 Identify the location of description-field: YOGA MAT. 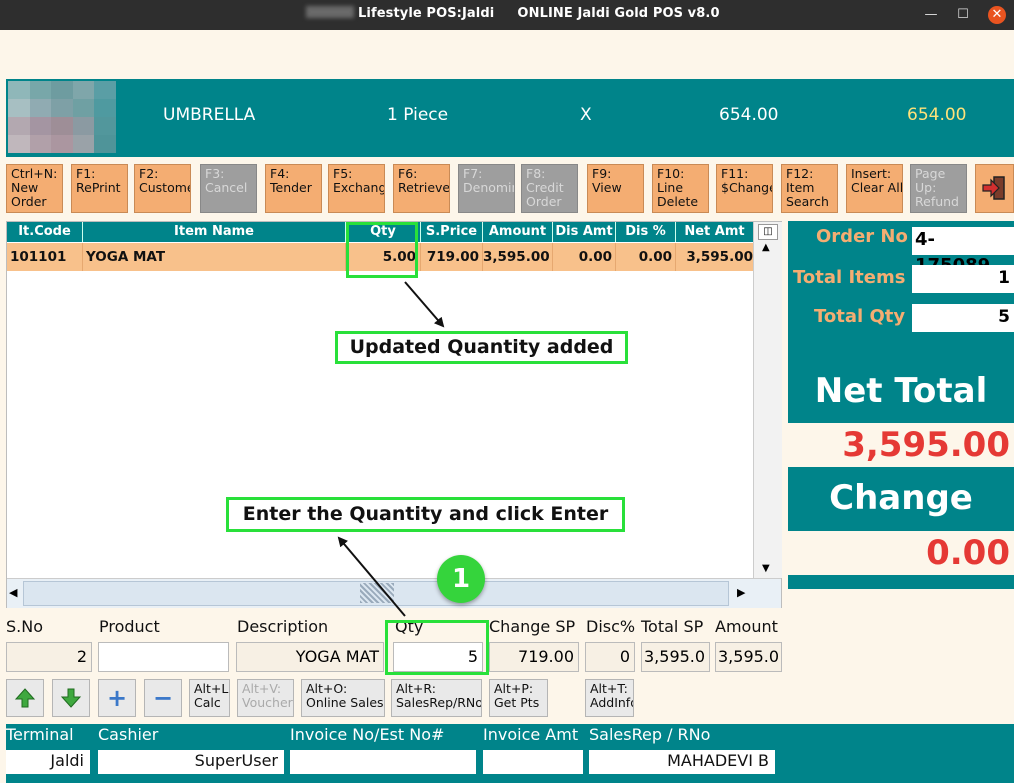
(310, 657).